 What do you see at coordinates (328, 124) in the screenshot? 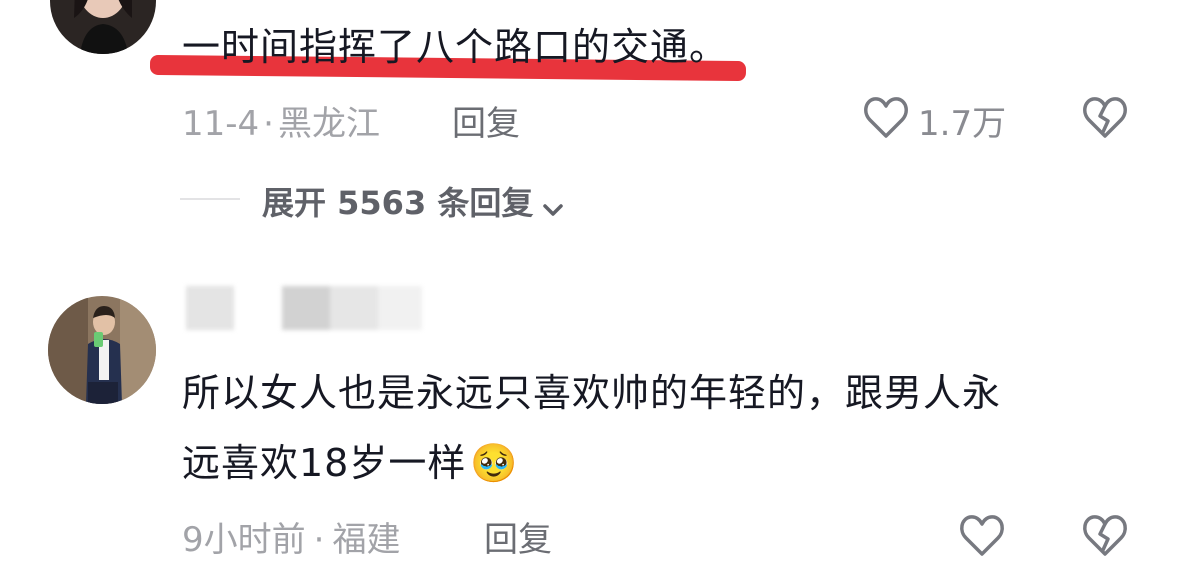
I see `comment-location: 黑龙江` at bounding box center [328, 124].